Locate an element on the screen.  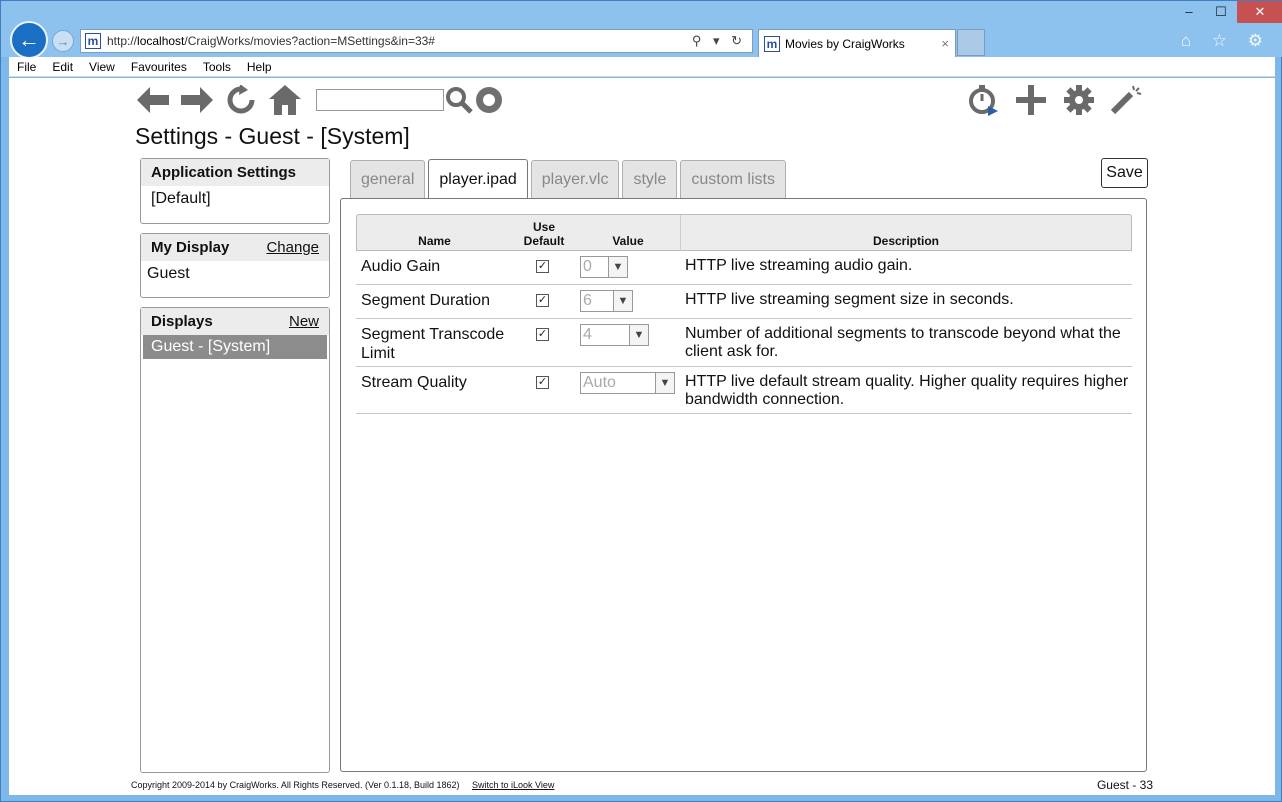
new-tab-button is located at coordinates (971, 42).